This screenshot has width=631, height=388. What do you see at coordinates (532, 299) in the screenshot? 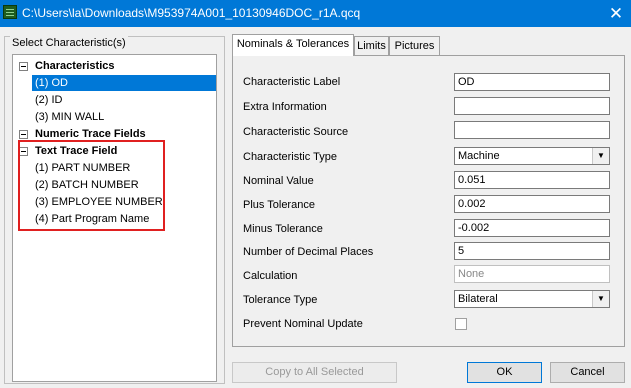
I see `tolerance-type-select: Bilateral ▼` at bounding box center [532, 299].